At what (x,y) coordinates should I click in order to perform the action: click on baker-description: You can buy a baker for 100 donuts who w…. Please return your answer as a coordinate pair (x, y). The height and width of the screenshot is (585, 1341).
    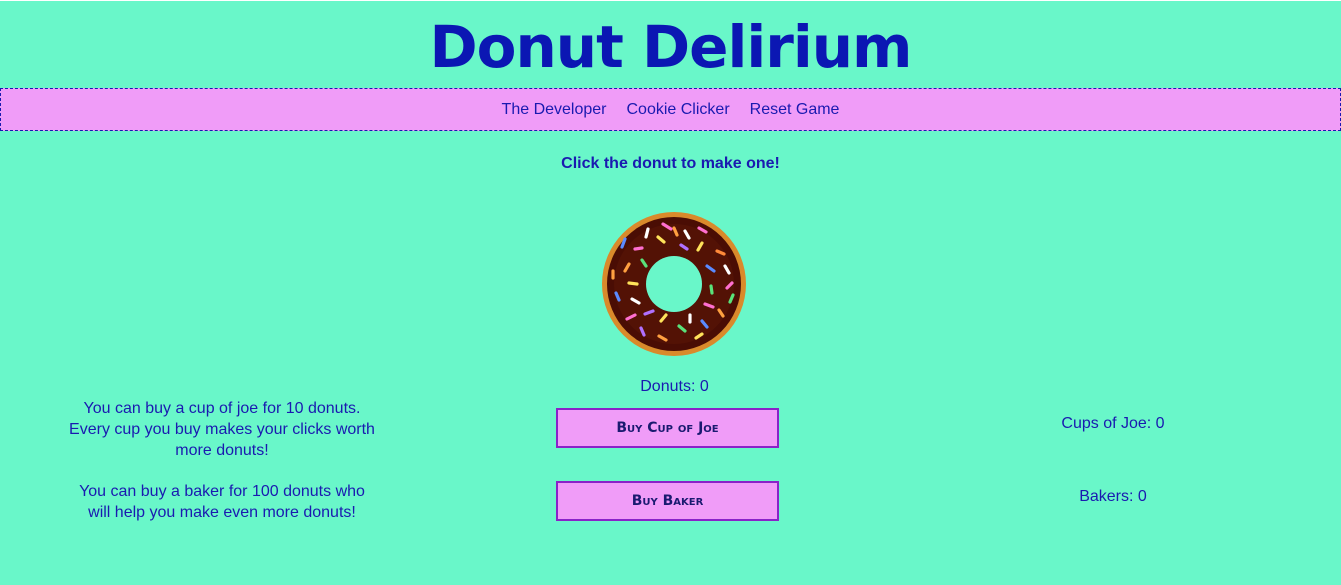
    Looking at the image, I should click on (222, 502).